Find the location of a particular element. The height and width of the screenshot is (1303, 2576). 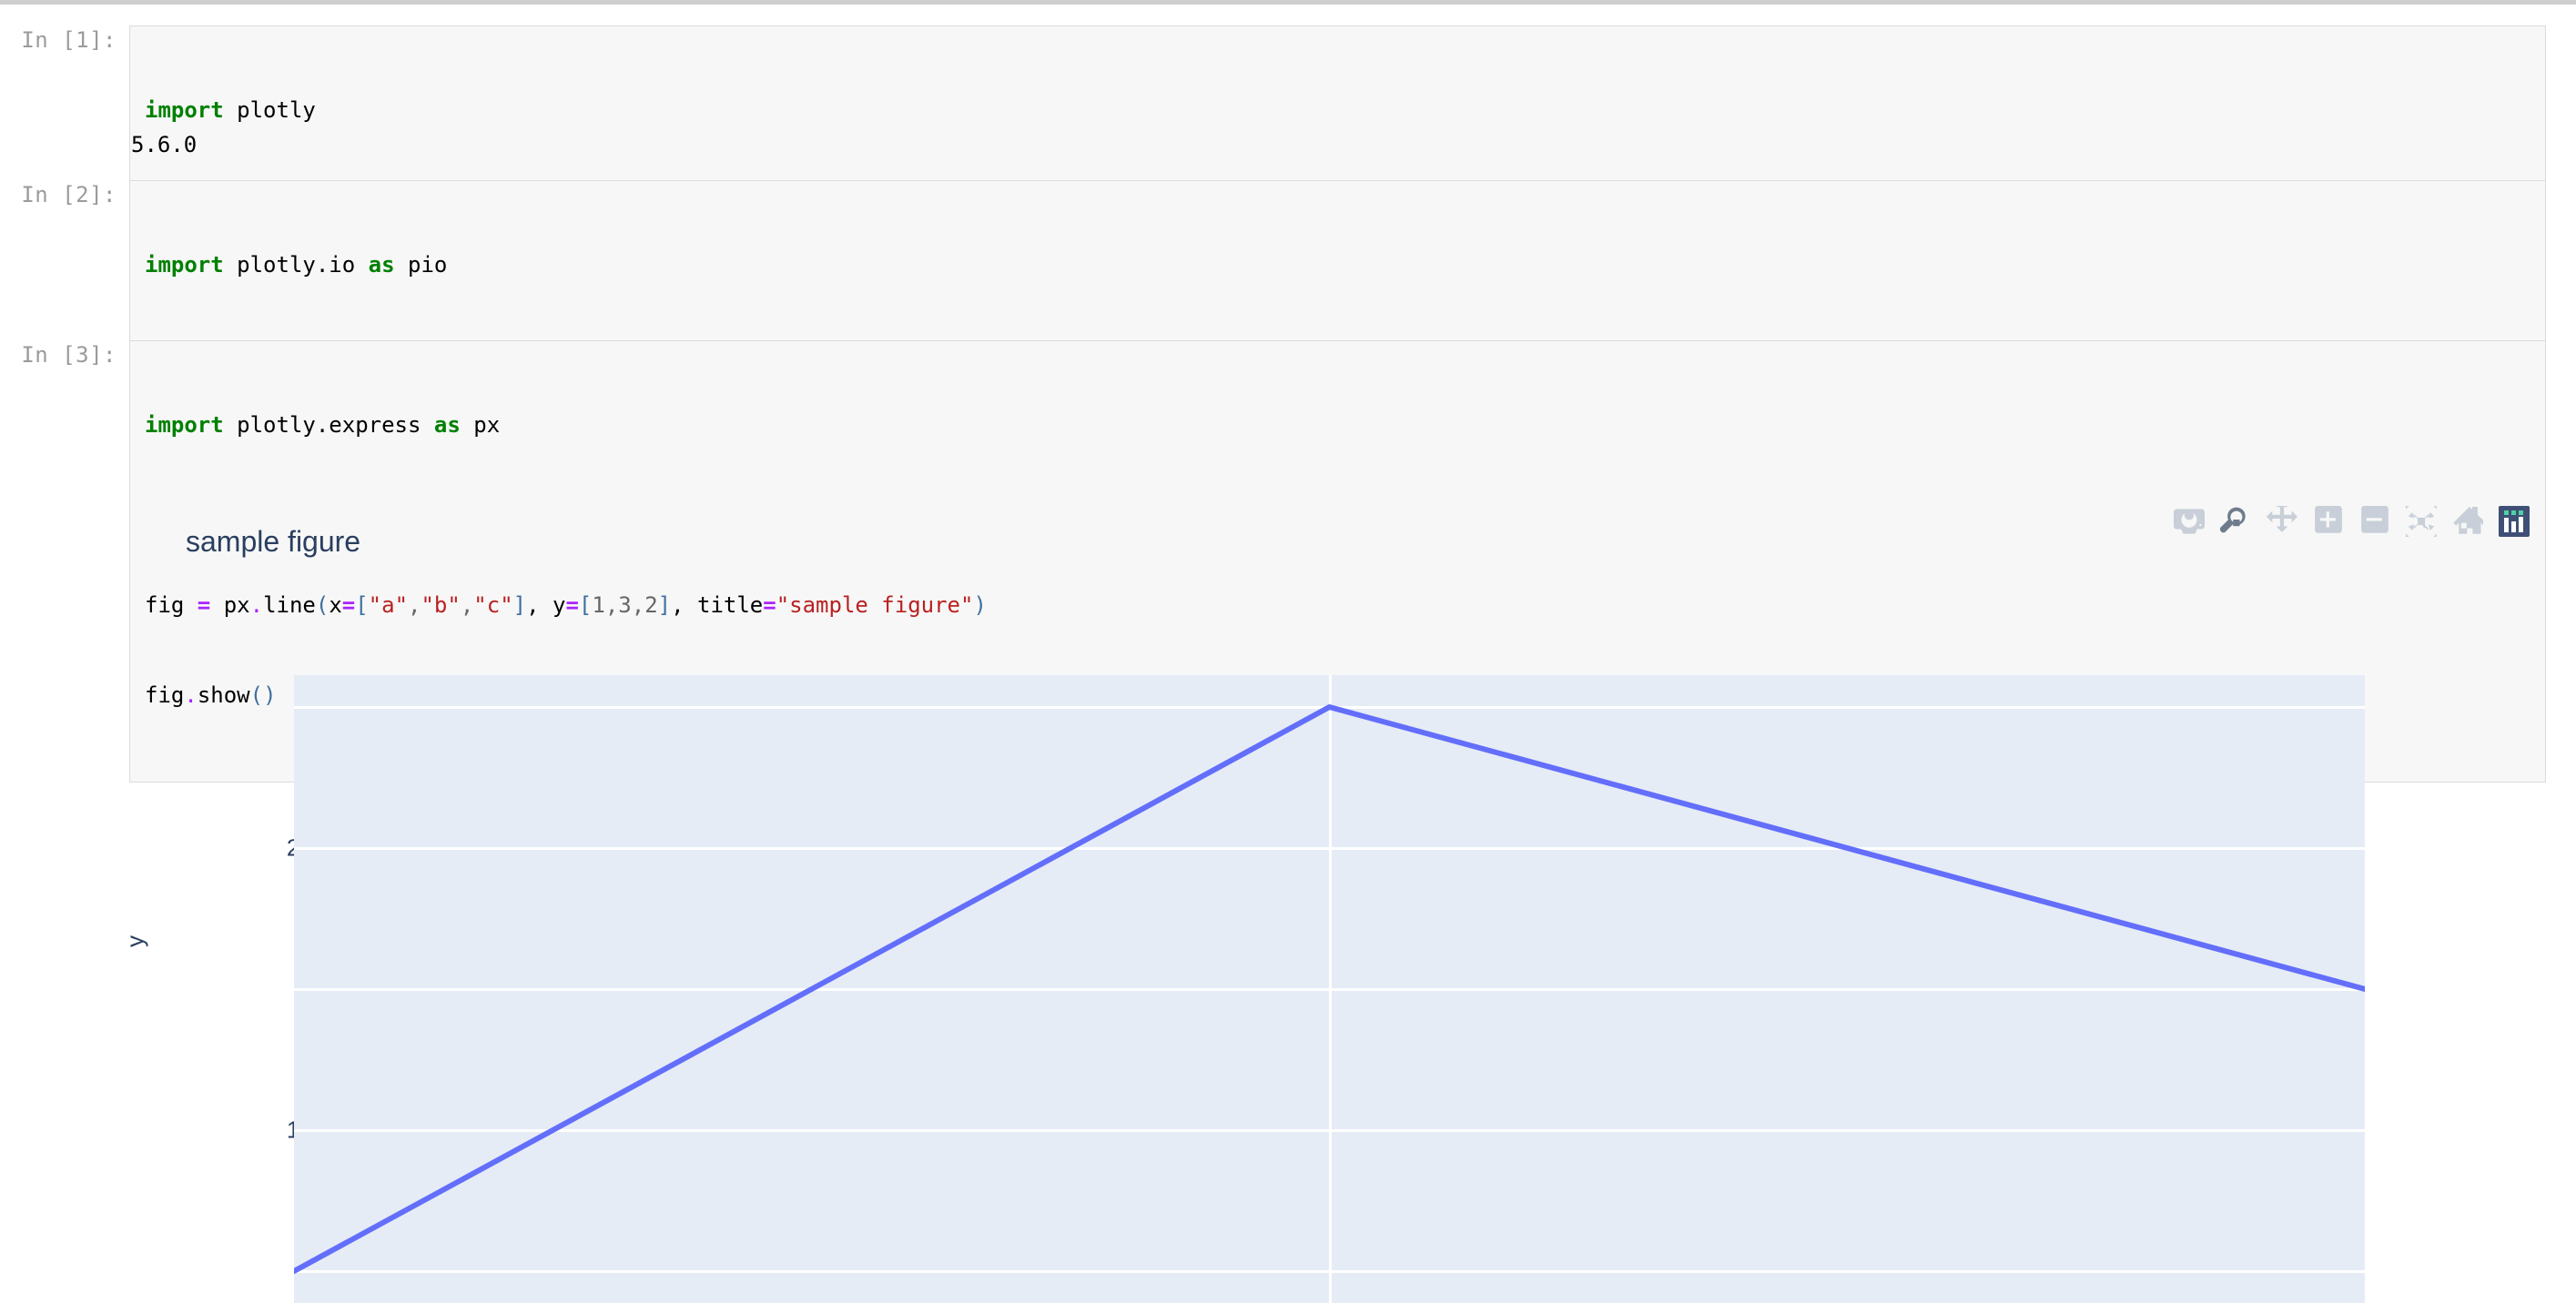

code-token: plotly.io is located at coordinates (296, 265).